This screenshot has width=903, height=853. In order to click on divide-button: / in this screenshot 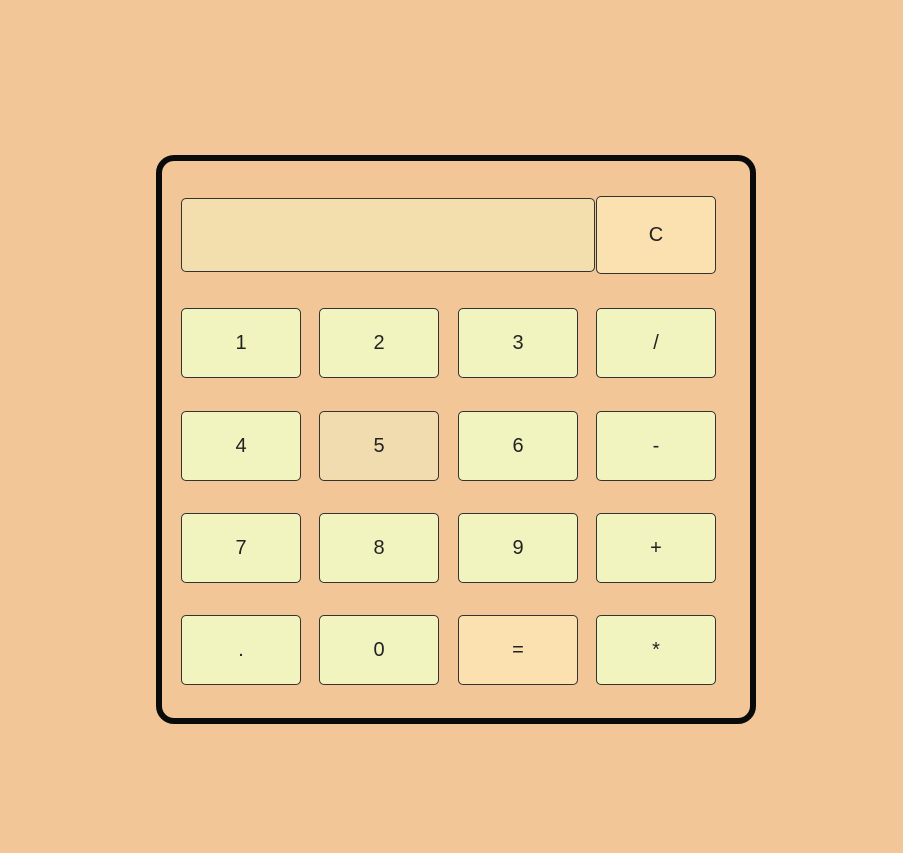, I will do `click(656, 343)`.